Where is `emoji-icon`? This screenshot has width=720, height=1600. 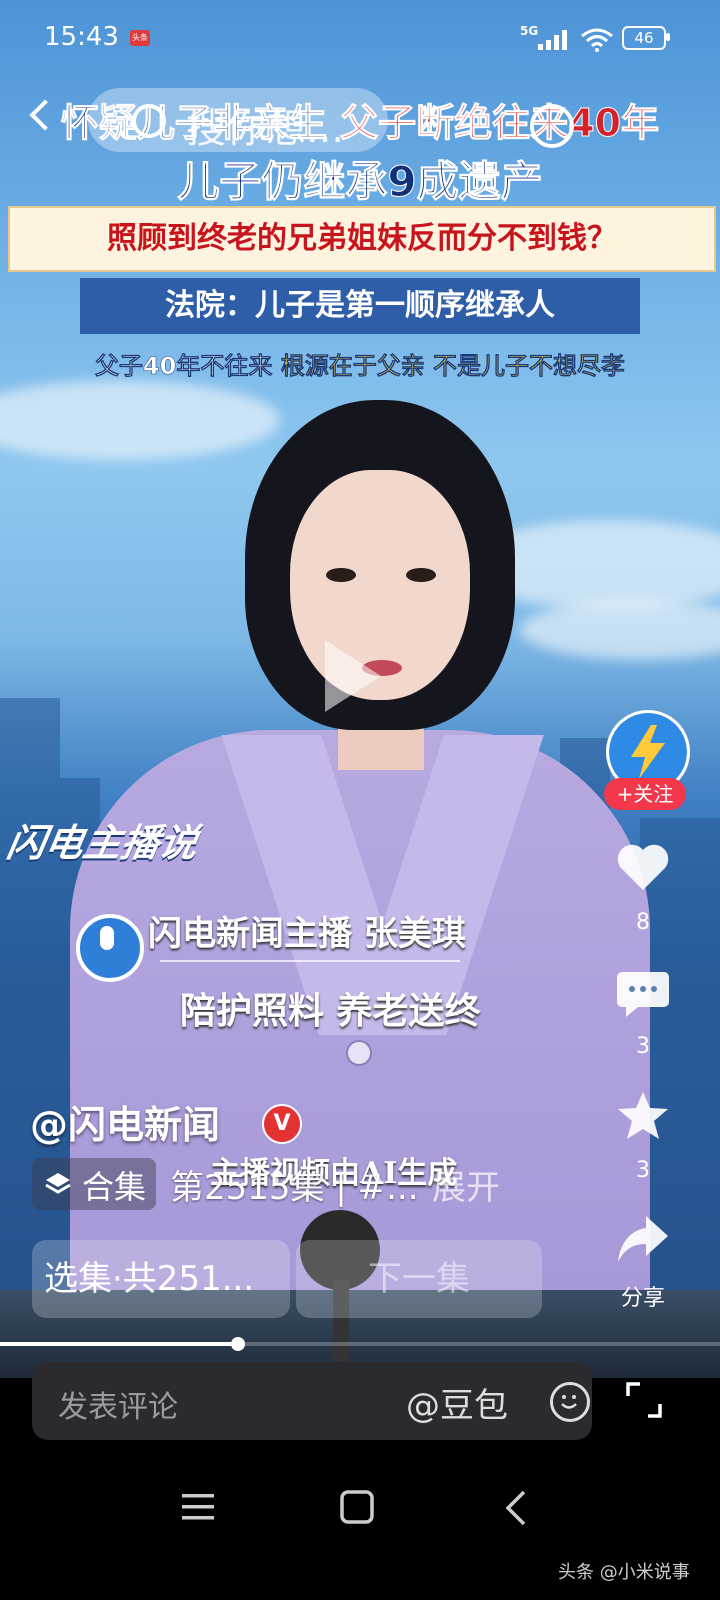
emoji-icon is located at coordinates (570, 1402).